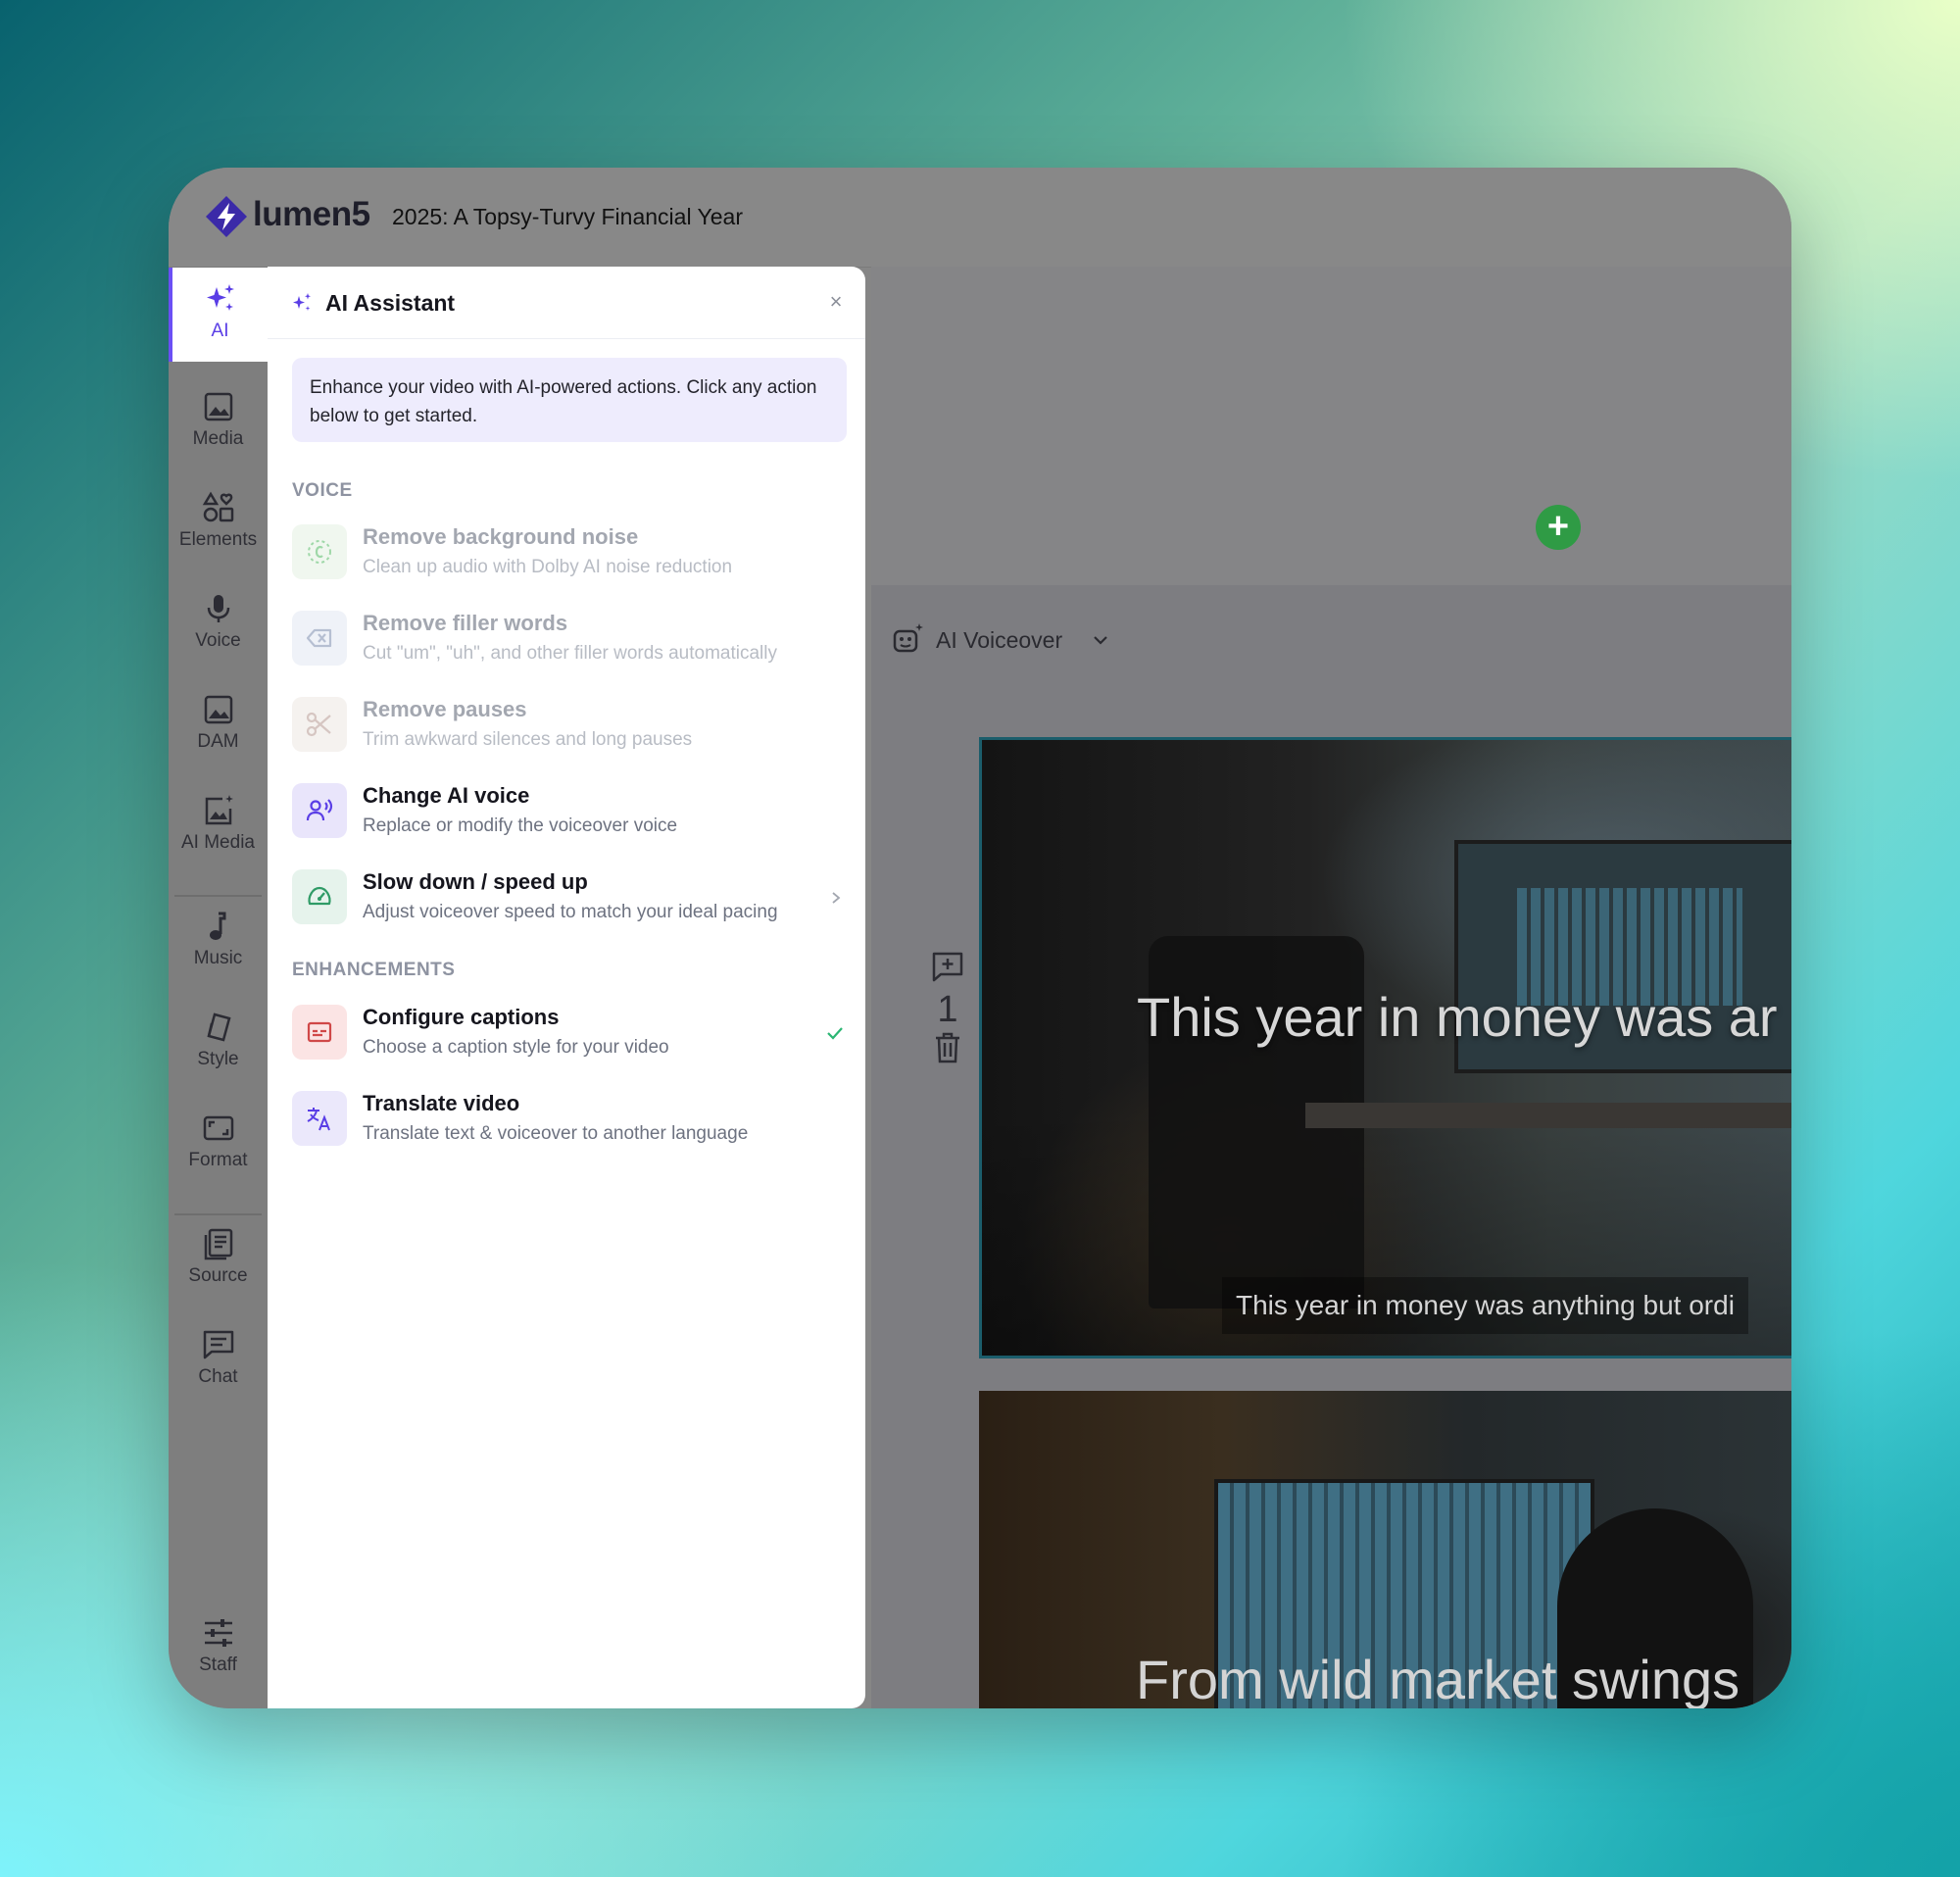  Describe the element at coordinates (908, 638) in the screenshot. I see `ai-voice-icon` at that location.